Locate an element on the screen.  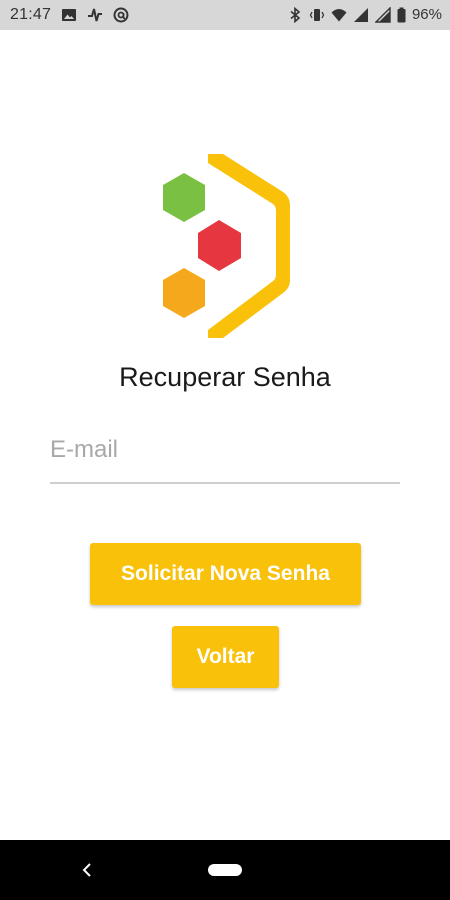
app-logo is located at coordinates (225, 247).